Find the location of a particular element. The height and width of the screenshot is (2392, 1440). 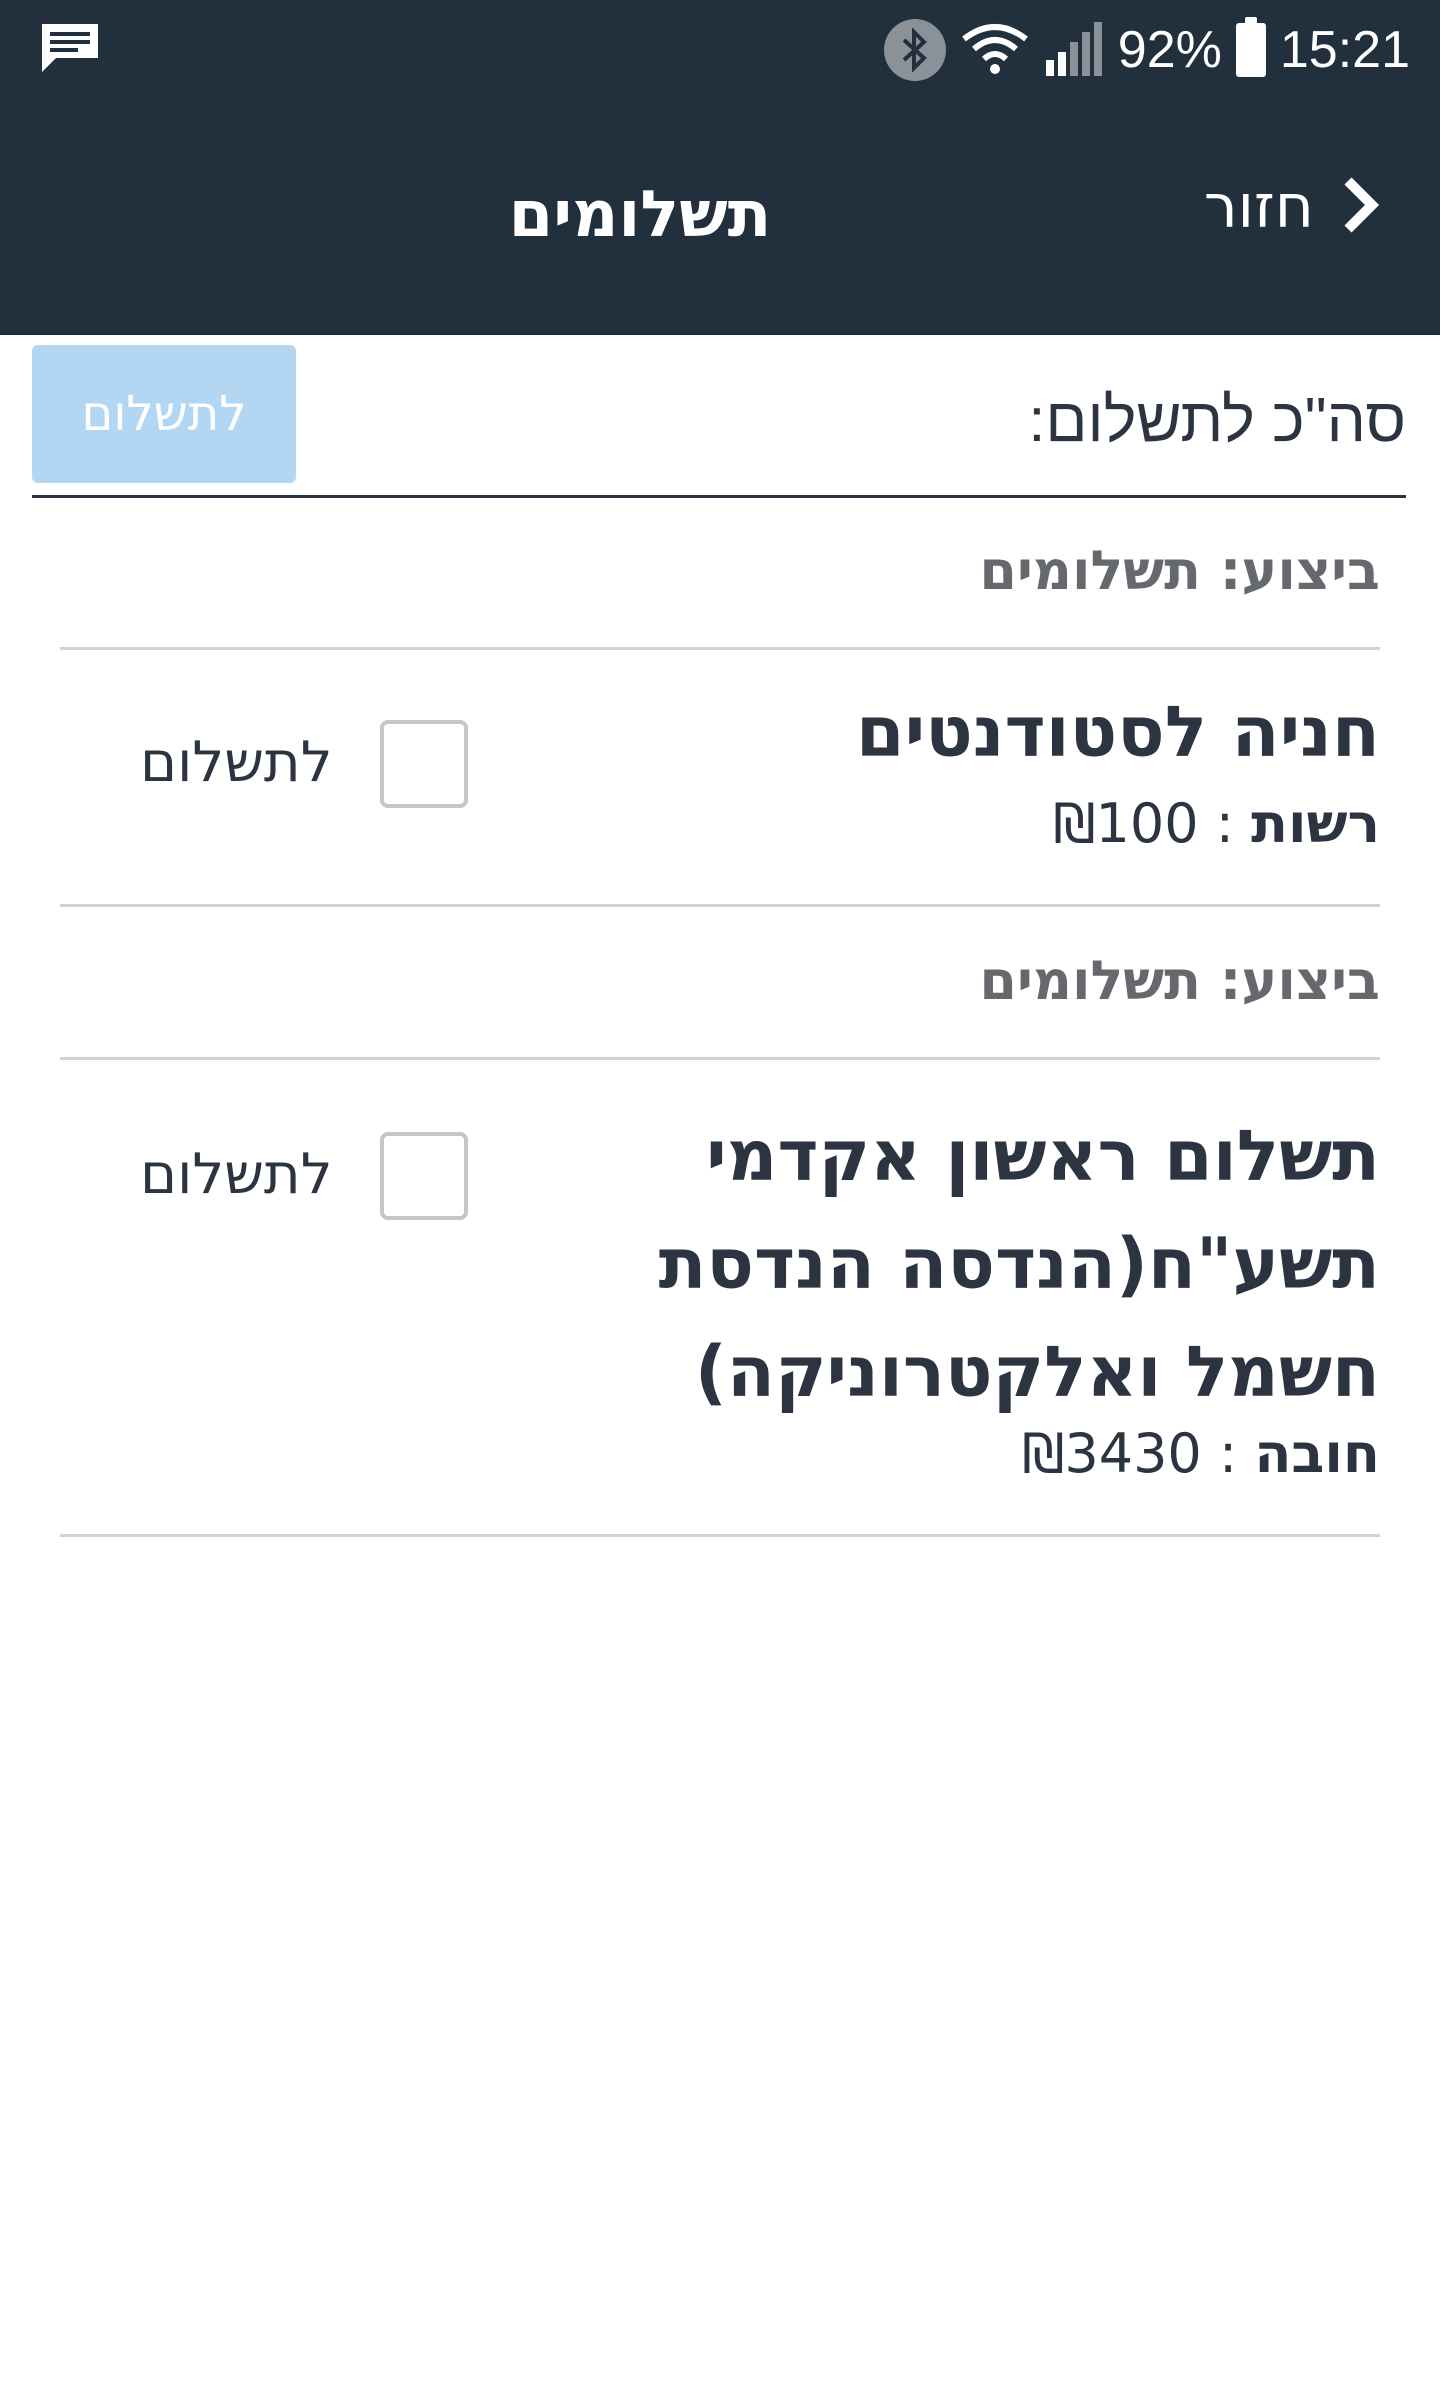

clock: 15:21 is located at coordinates (1344, 50).